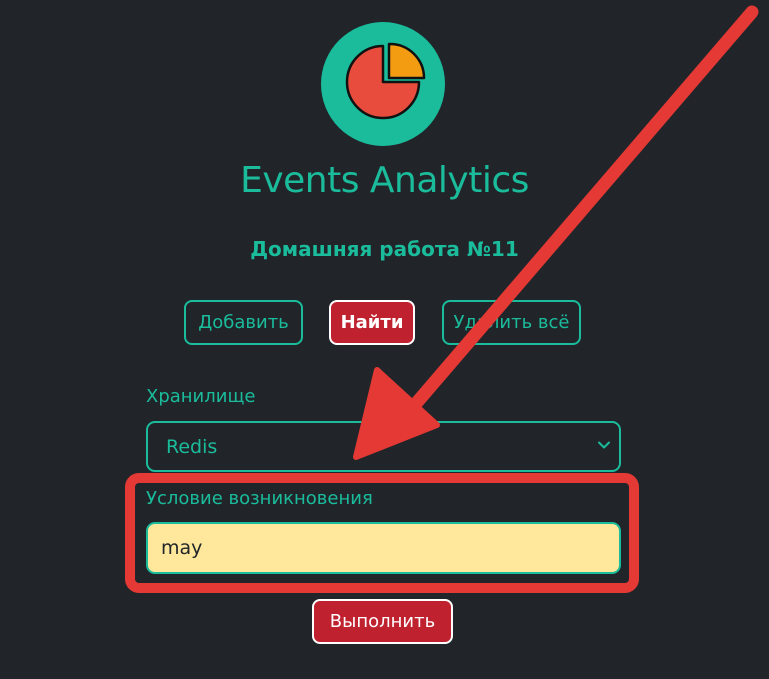  Describe the element at coordinates (182, 548) in the screenshot. I see `condition-input-value: may` at that location.